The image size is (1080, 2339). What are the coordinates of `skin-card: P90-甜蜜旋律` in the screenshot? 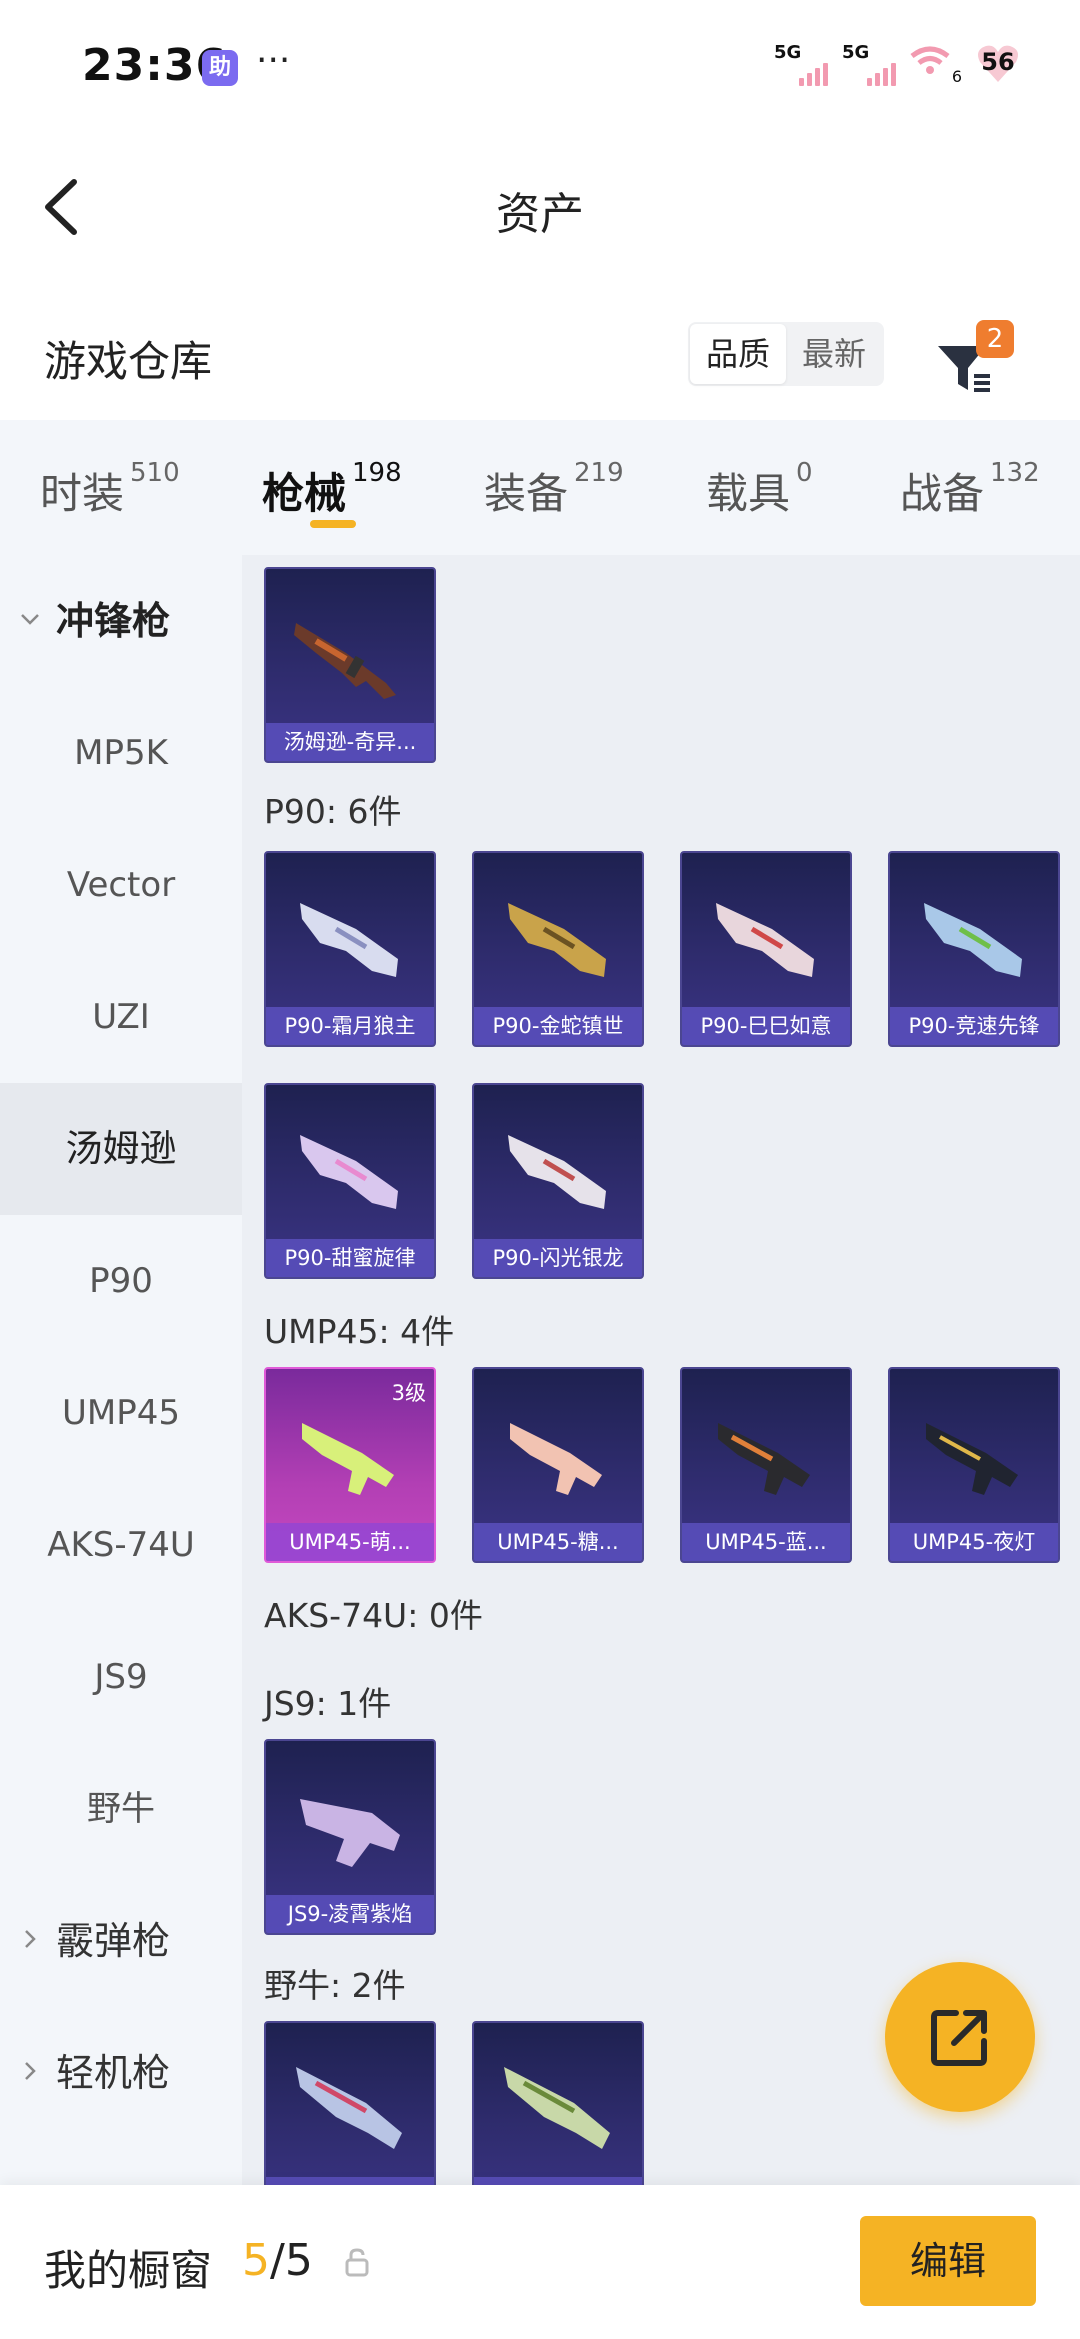 It's located at (350, 1181).